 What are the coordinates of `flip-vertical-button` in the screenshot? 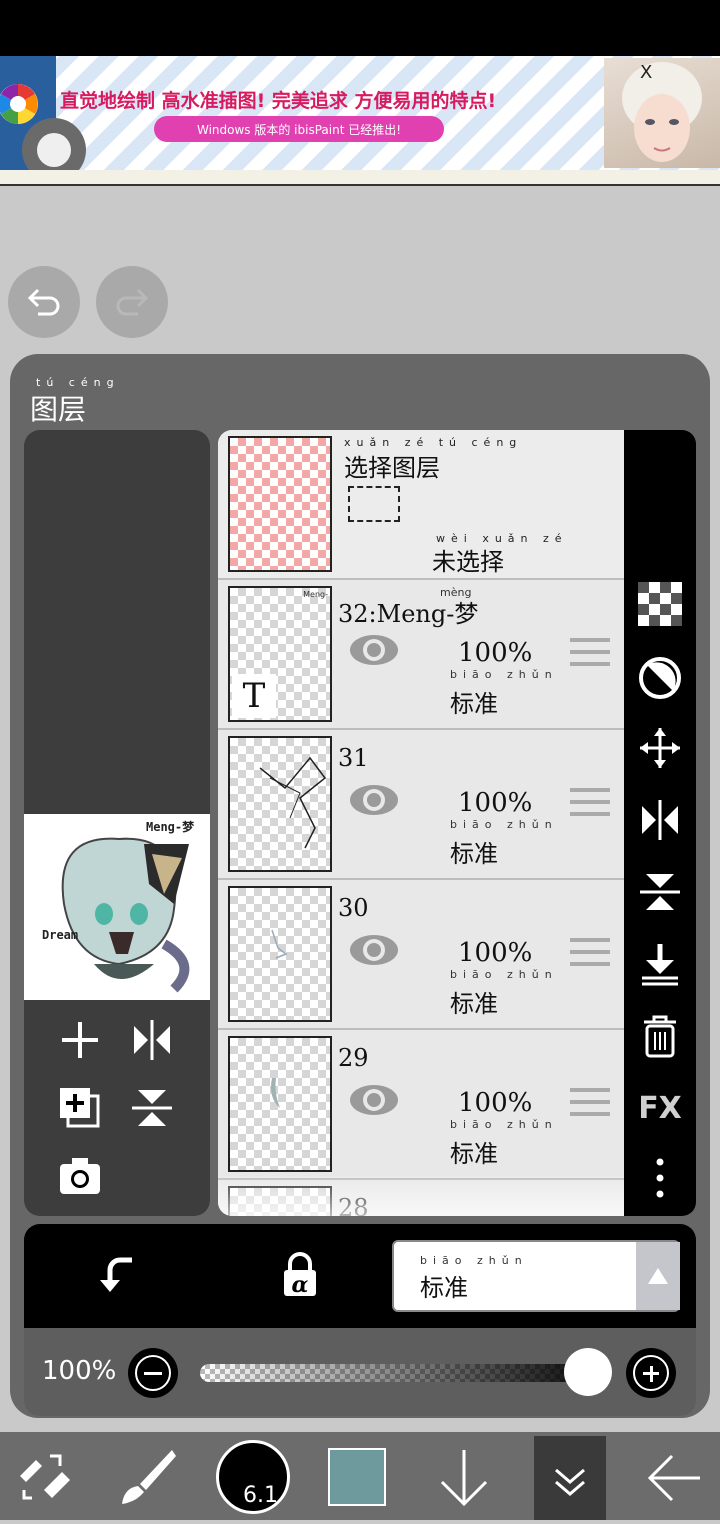 It's located at (152, 1110).